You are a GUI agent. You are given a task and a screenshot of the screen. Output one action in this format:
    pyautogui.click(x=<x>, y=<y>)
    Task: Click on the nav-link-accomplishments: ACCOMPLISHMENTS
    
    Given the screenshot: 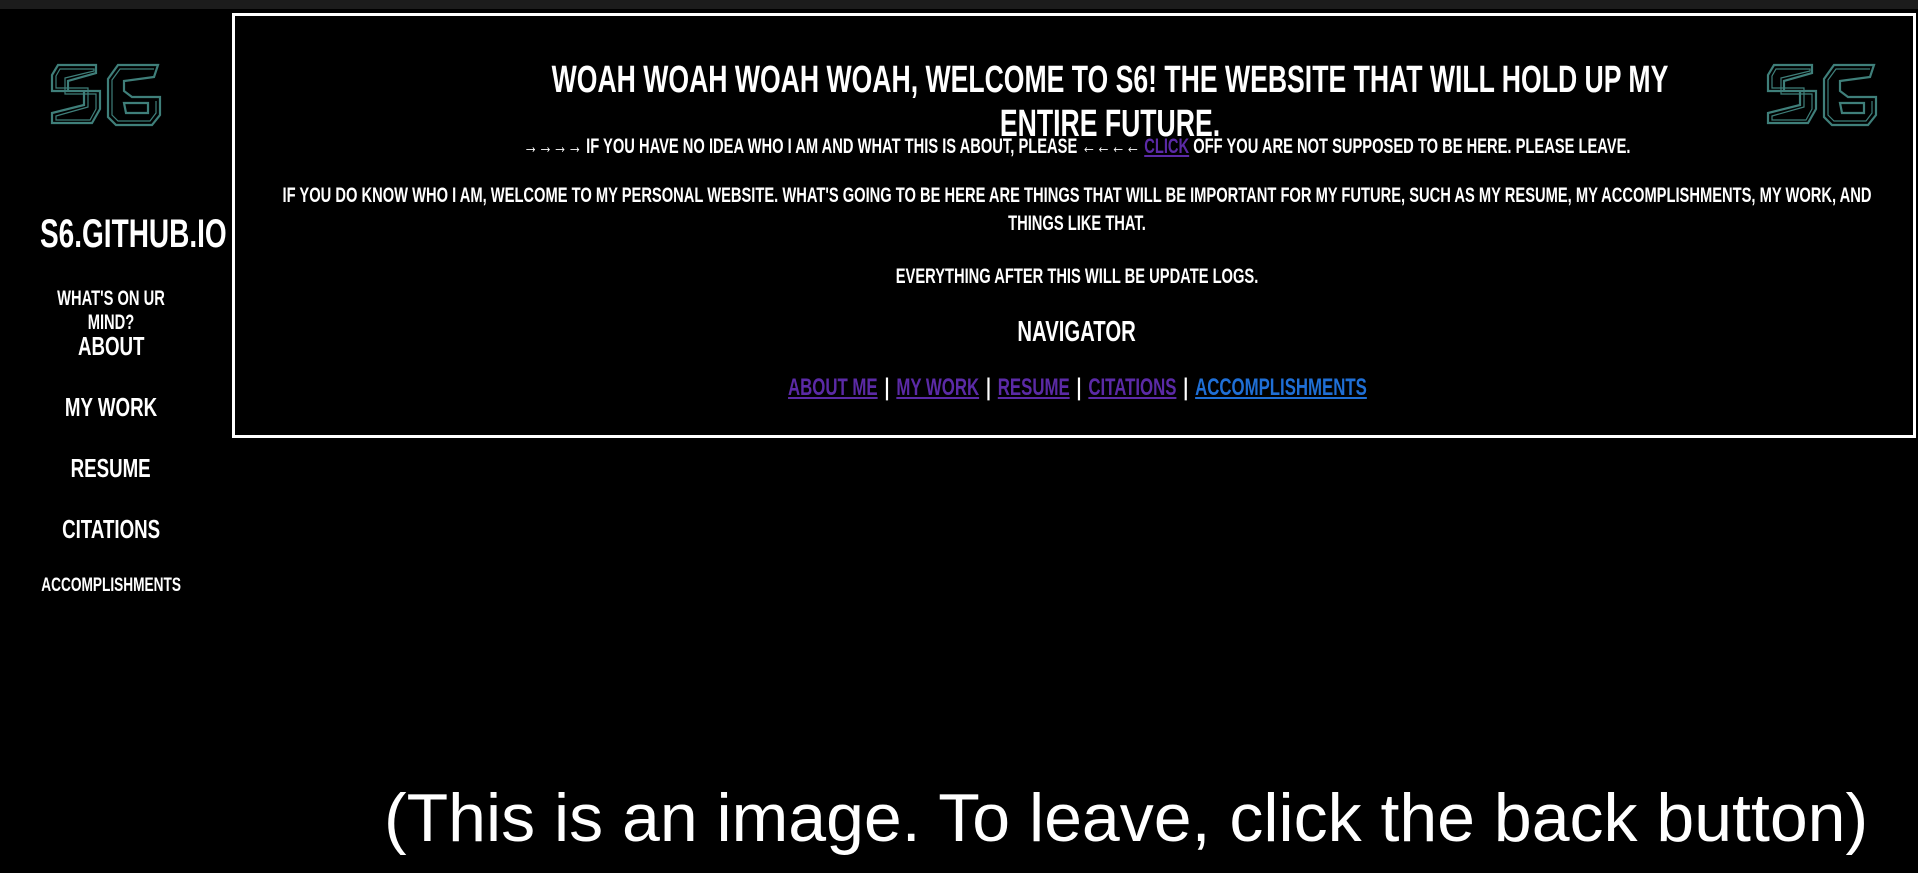 What is the action you would take?
    pyautogui.click(x=1281, y=387)
    